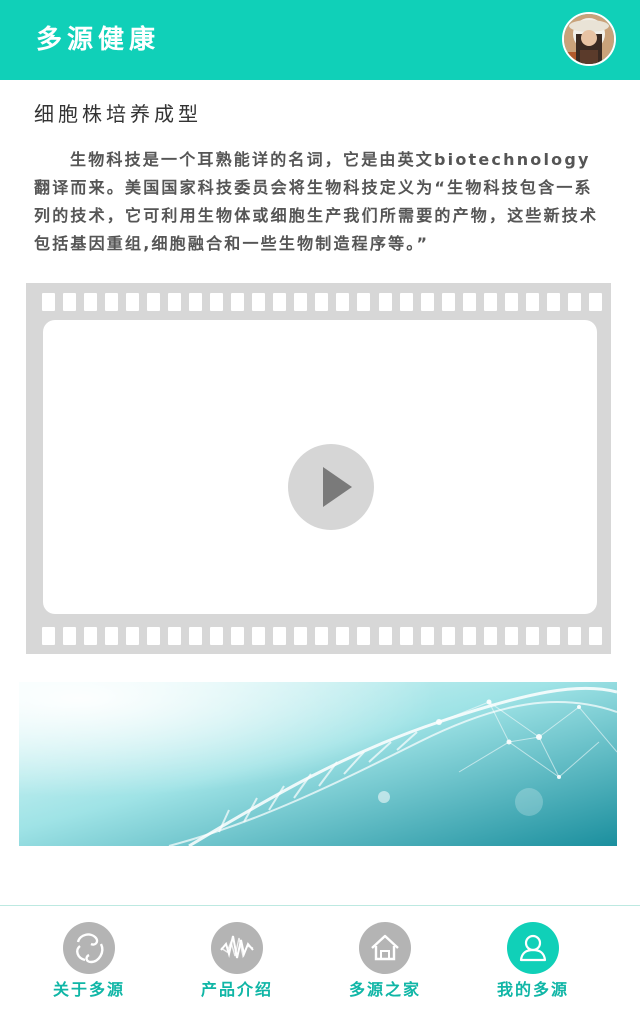 The width and height of the screenshot is (640, 1009). I want to click on film-perforation-top, so click(322, 302).